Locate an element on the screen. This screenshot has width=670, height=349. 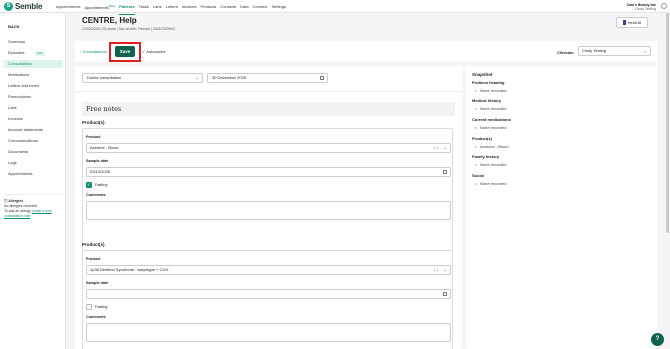
sidebar-item-episodes: Episodes beta is located at coordinates (33, 53).